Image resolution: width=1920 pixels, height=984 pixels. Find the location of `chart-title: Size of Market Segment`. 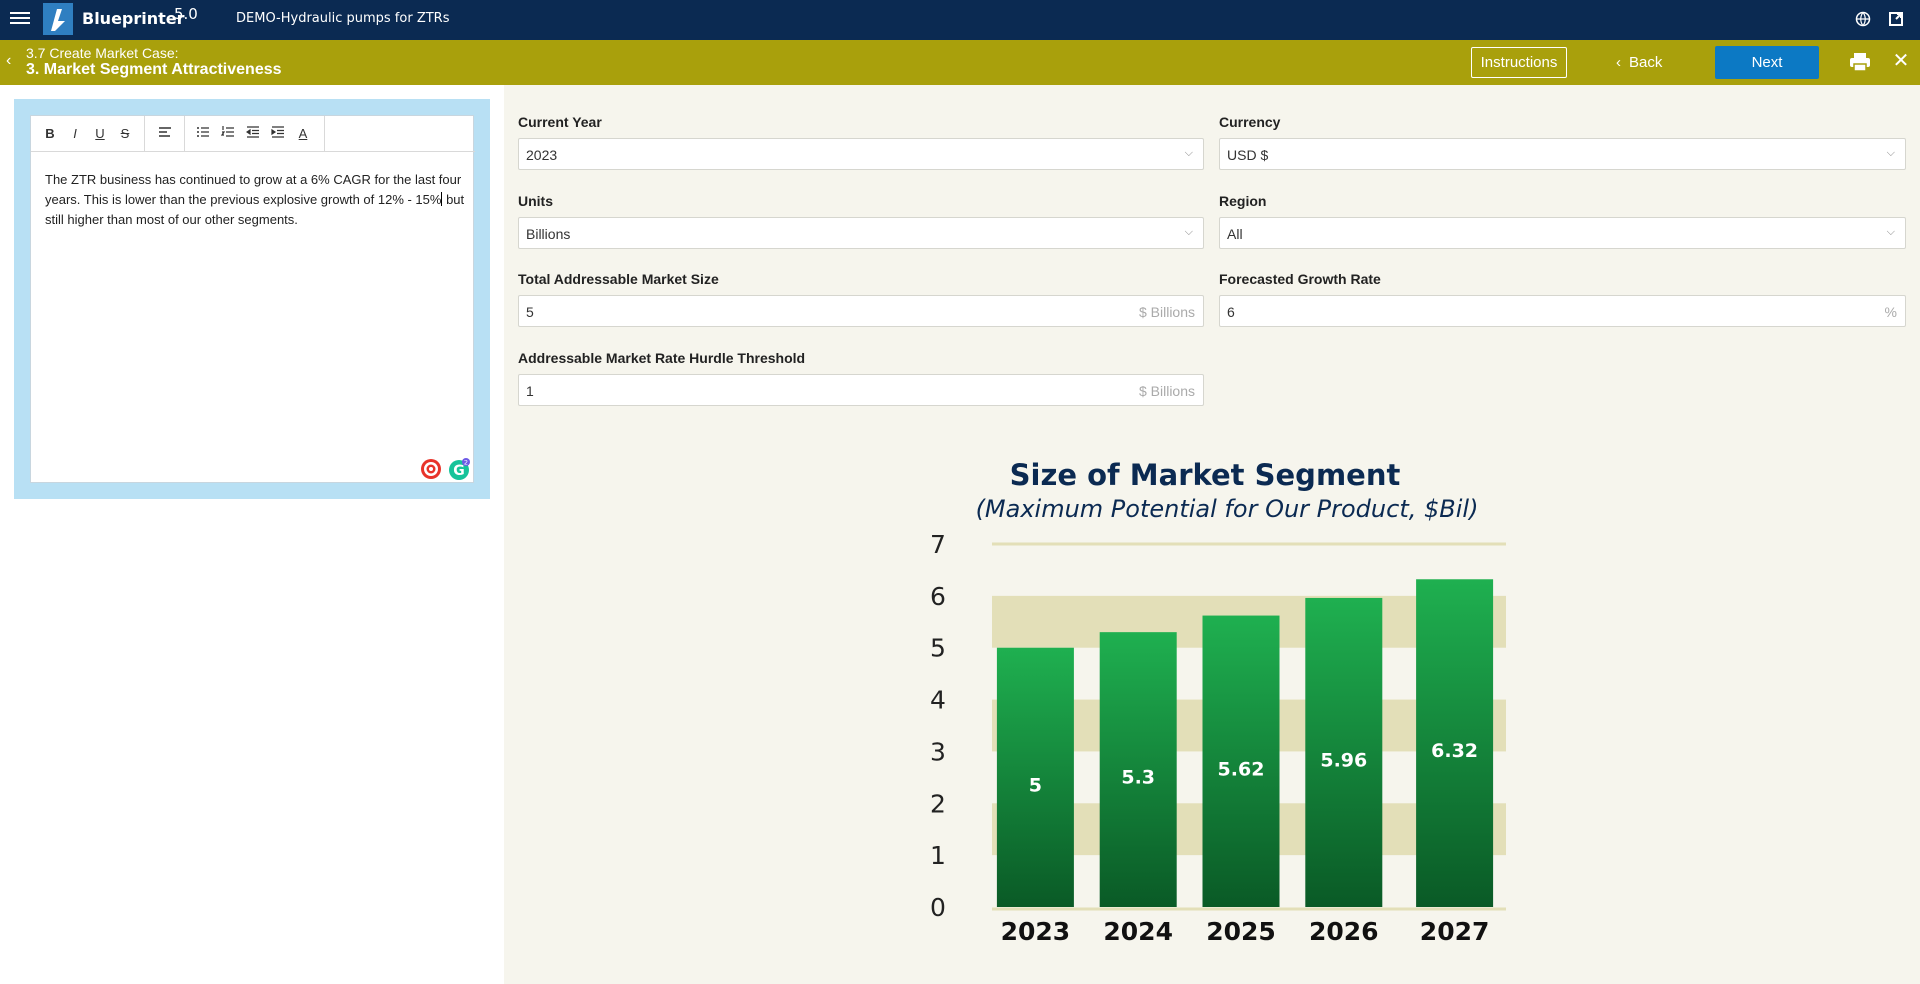

chart-title: Size of Market Segment is located at coordinates (1205, 475).